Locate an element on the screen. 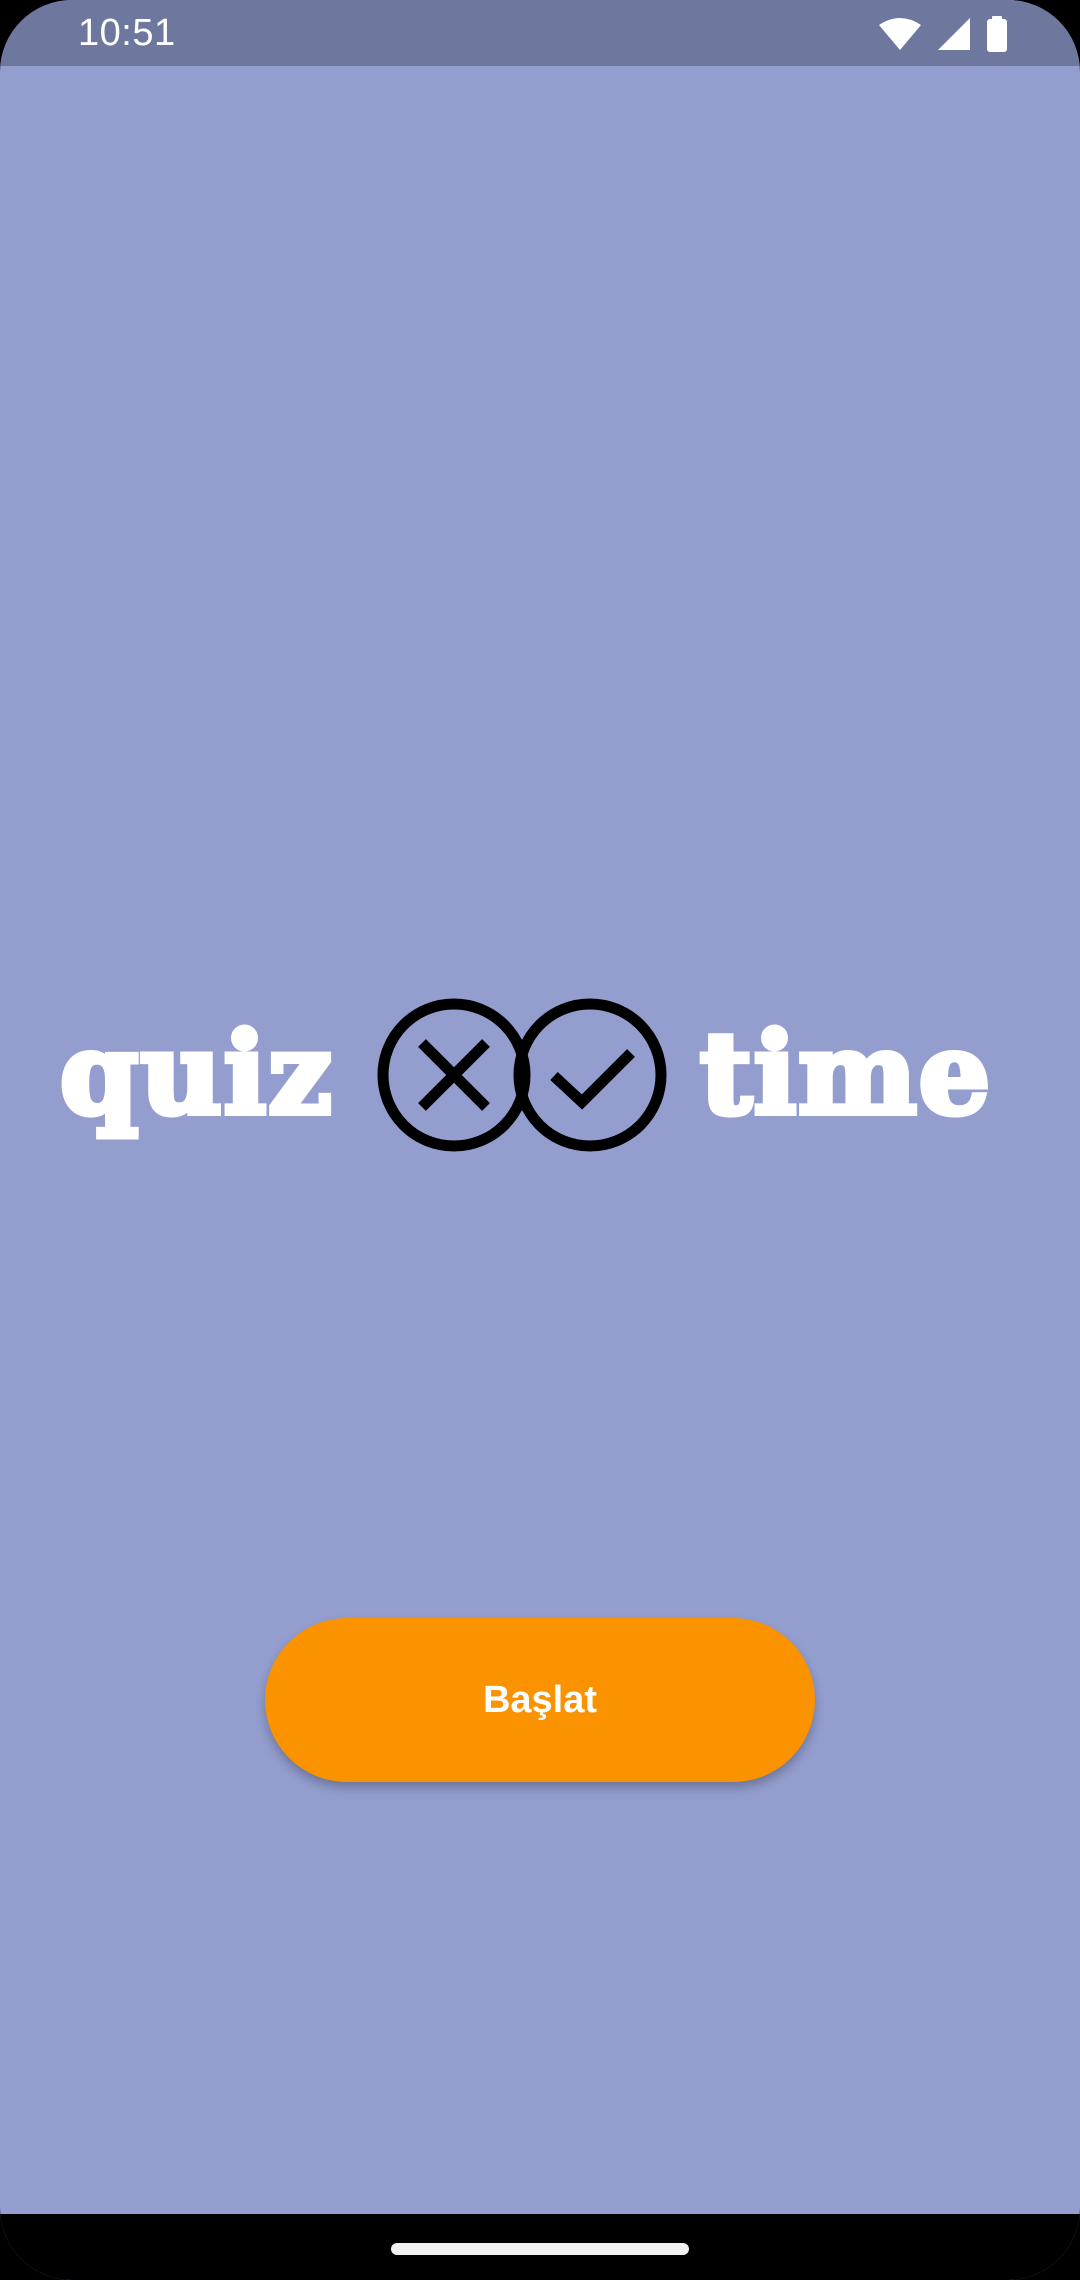 Image resolution: width=1080 pixels, height=2280 pixels. status-bar: 10:51 is located at coordinates (540, 33).